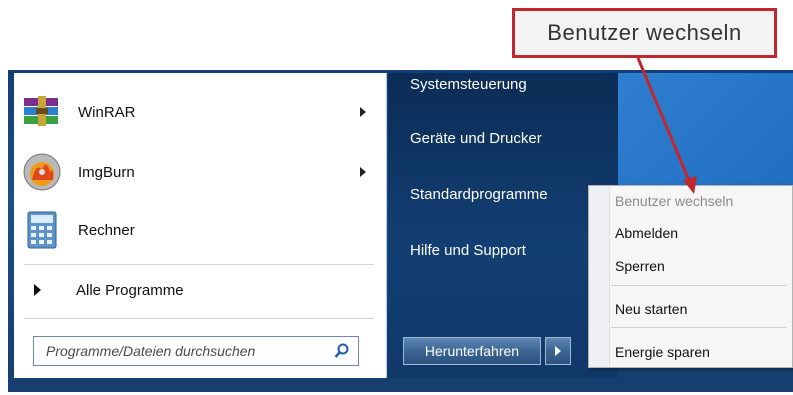 The image size is (793, 395). What do you see at coordinates (200, 291) in the screenshot?
I see `all-programs-button: Alle Programme` at bounding box center [200, 291].